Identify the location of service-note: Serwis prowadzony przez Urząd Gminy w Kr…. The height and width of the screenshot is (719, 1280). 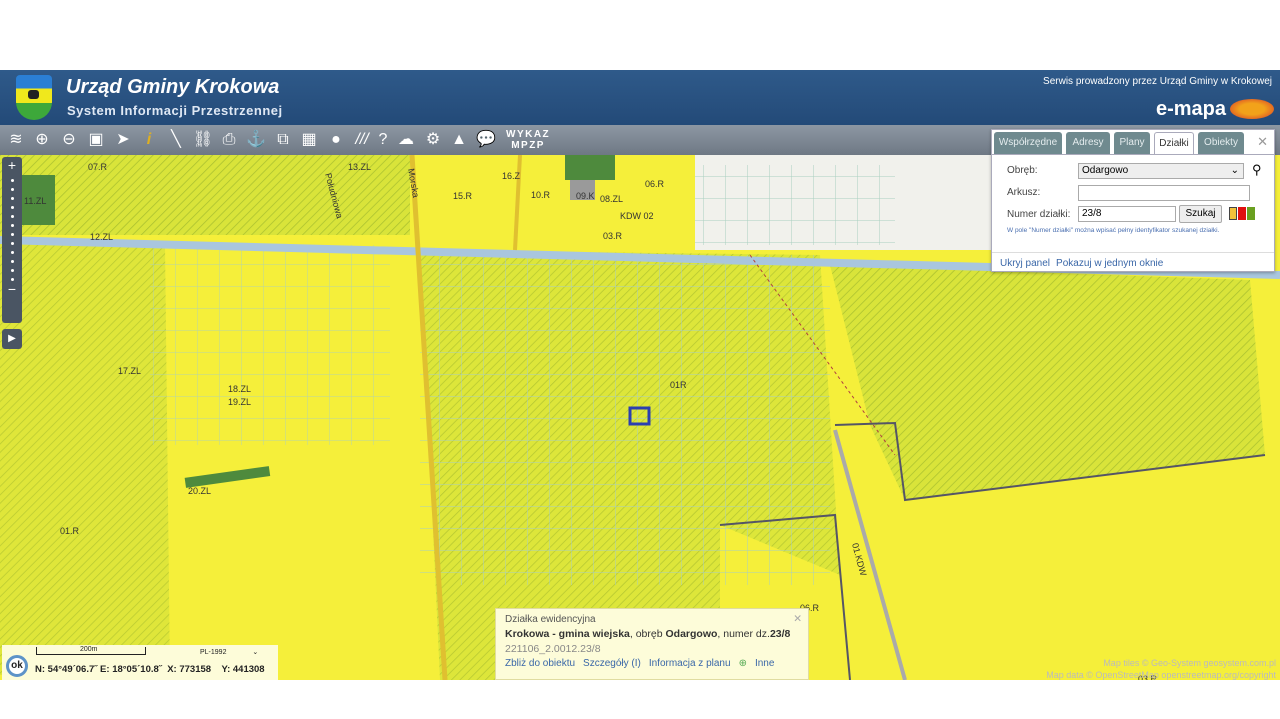
(1157, 81).